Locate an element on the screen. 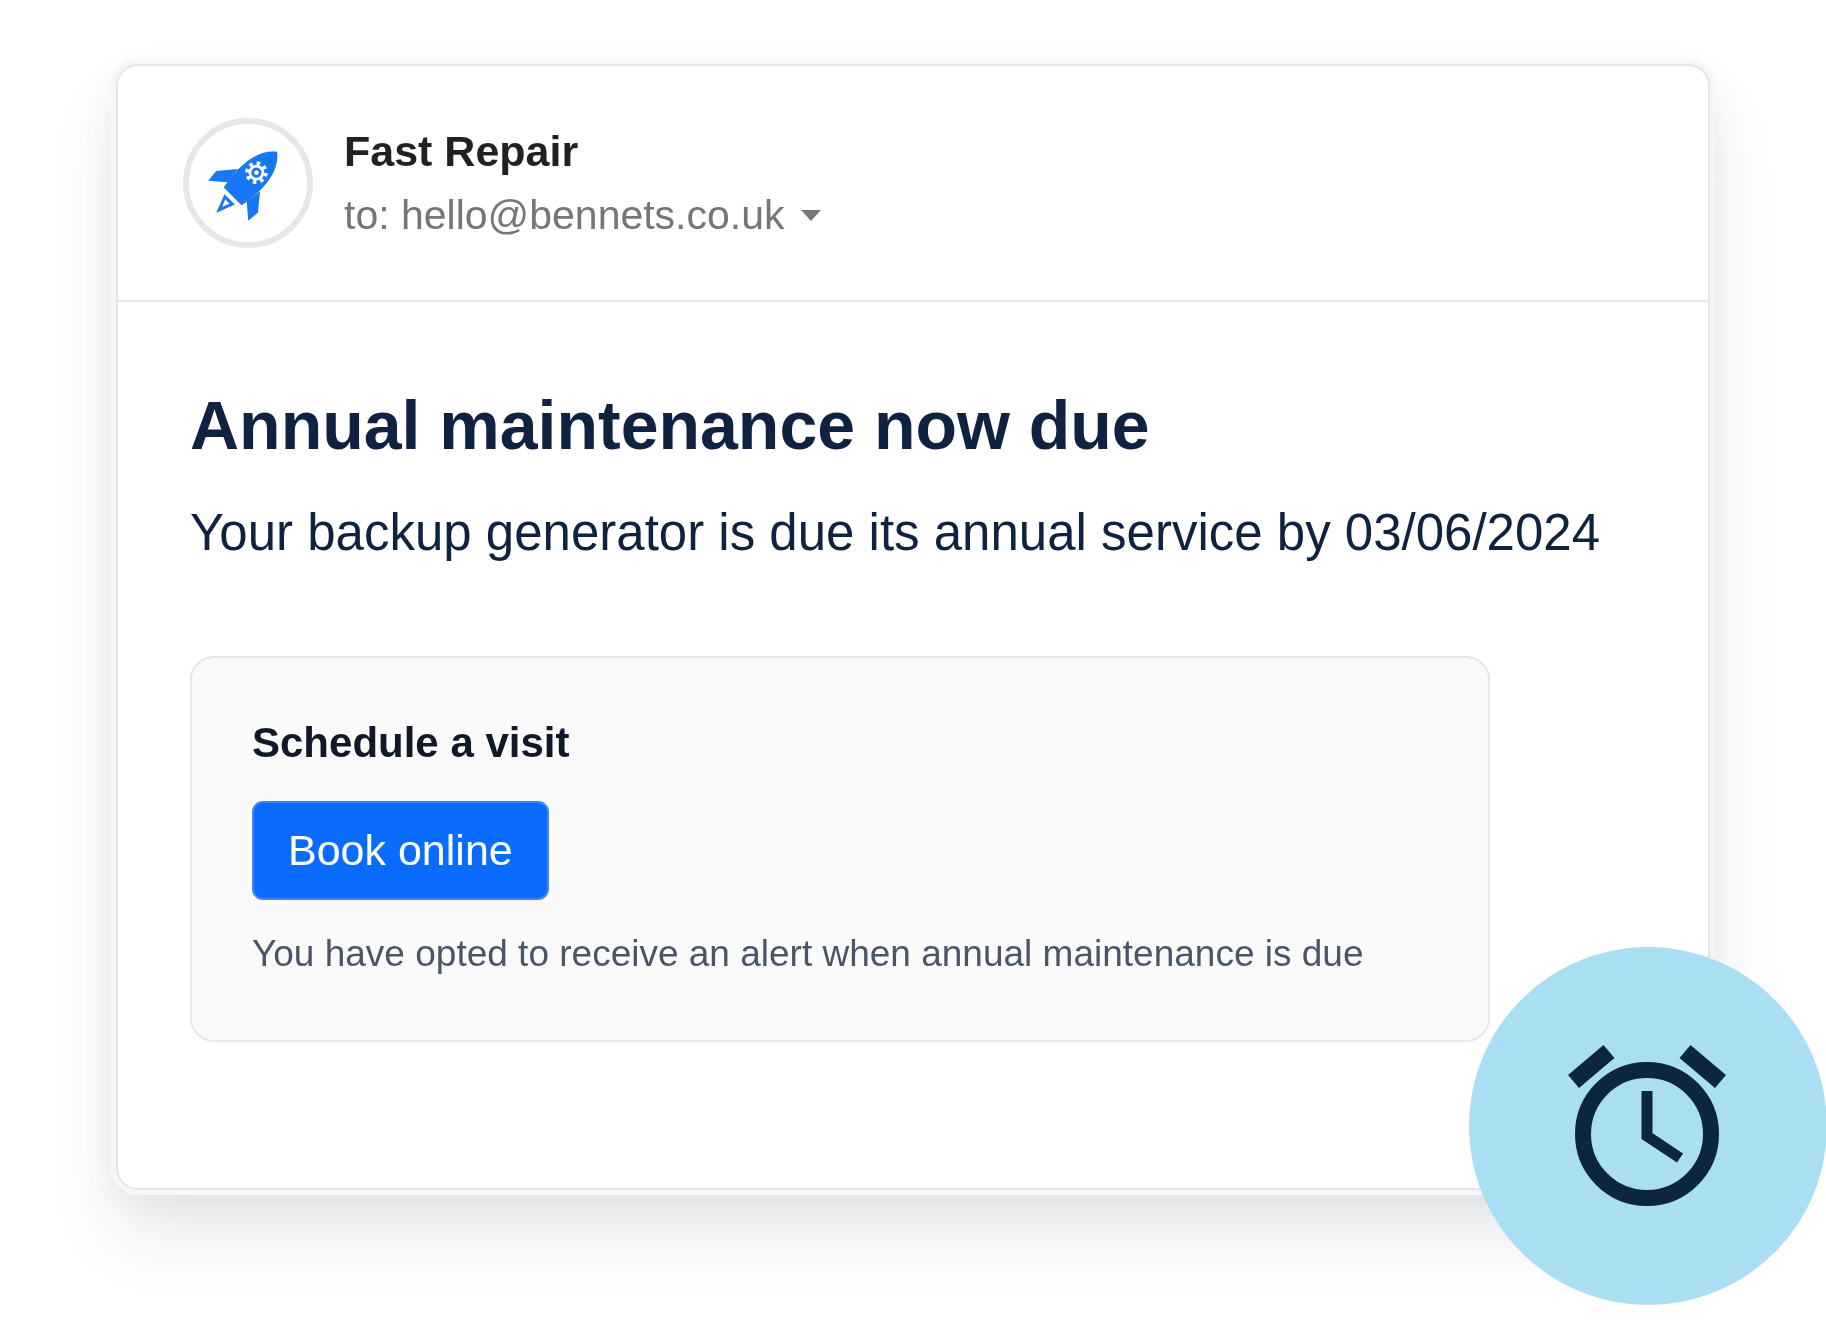 Image resolution: width=1826 pixels, height=1332 pixels. card-heading: Schedule a visit is located at coordinates (411, 743).